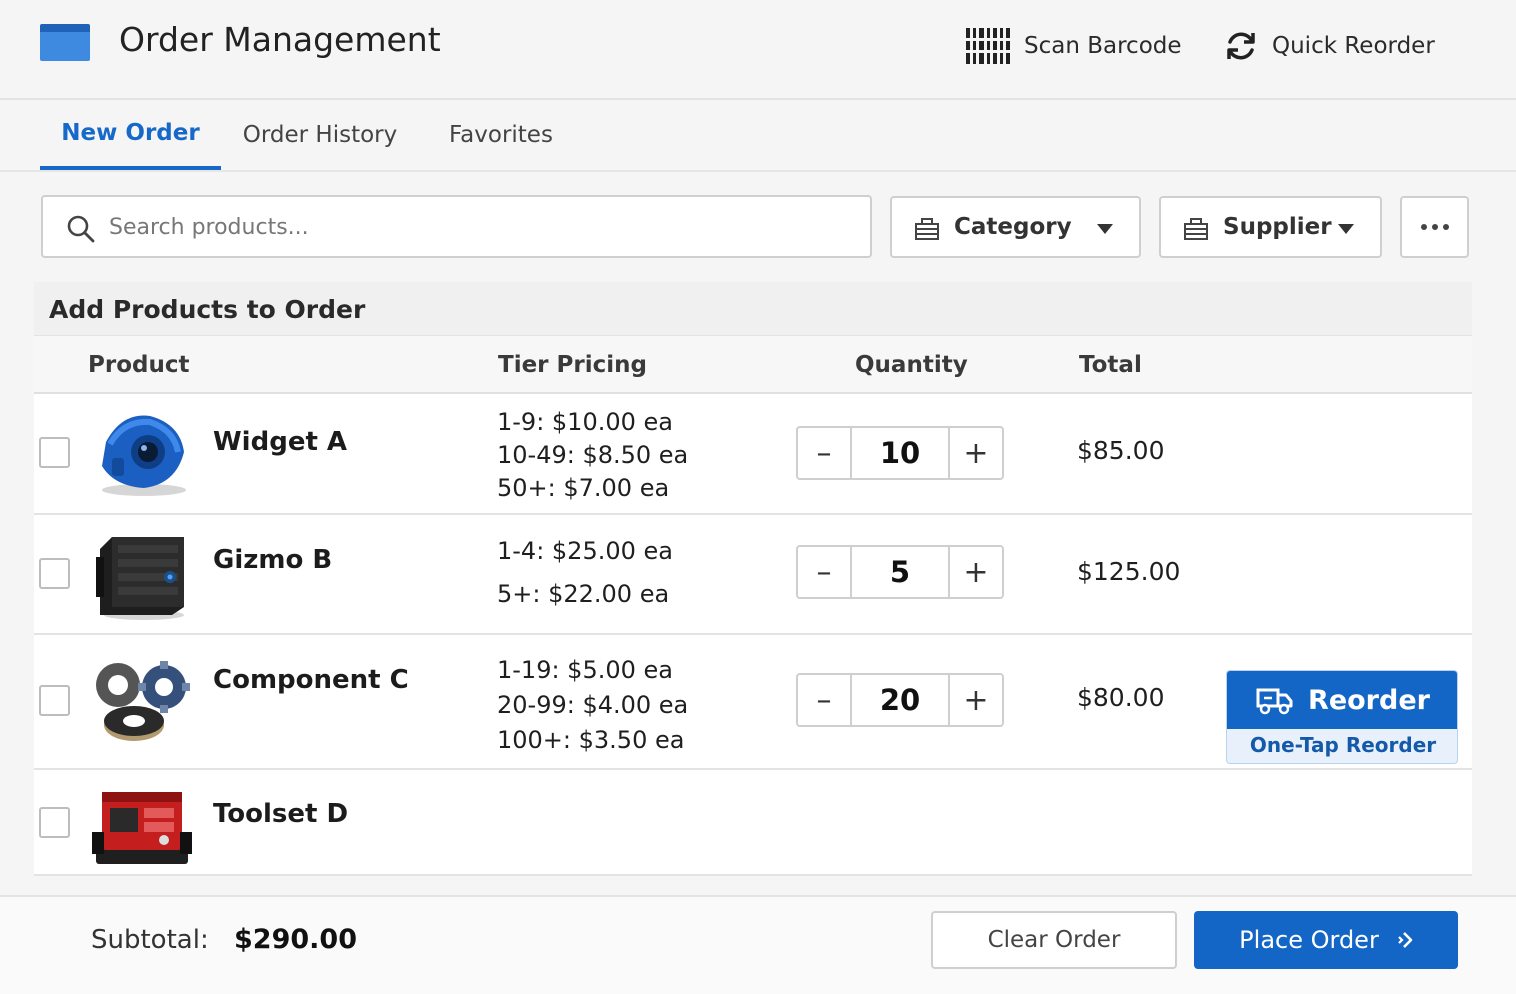 Image resolution: width=1516 pixels, height=994 pixels. Describe the element at coordinates (1129, 571) in the screenshot. I see `line-total: $125.00` at that location.